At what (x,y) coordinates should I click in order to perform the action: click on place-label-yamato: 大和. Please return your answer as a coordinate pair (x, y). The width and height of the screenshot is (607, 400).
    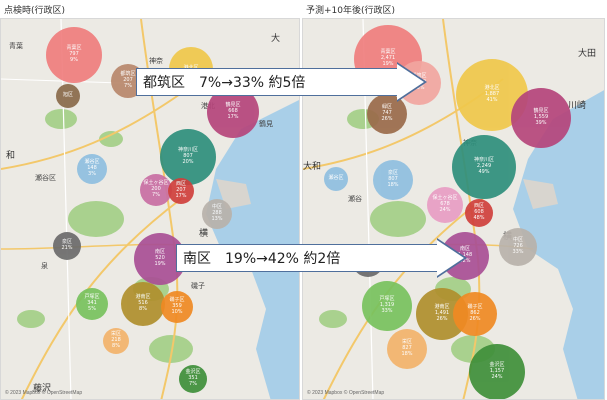
    Looking at the image, I should click on (312, 167).